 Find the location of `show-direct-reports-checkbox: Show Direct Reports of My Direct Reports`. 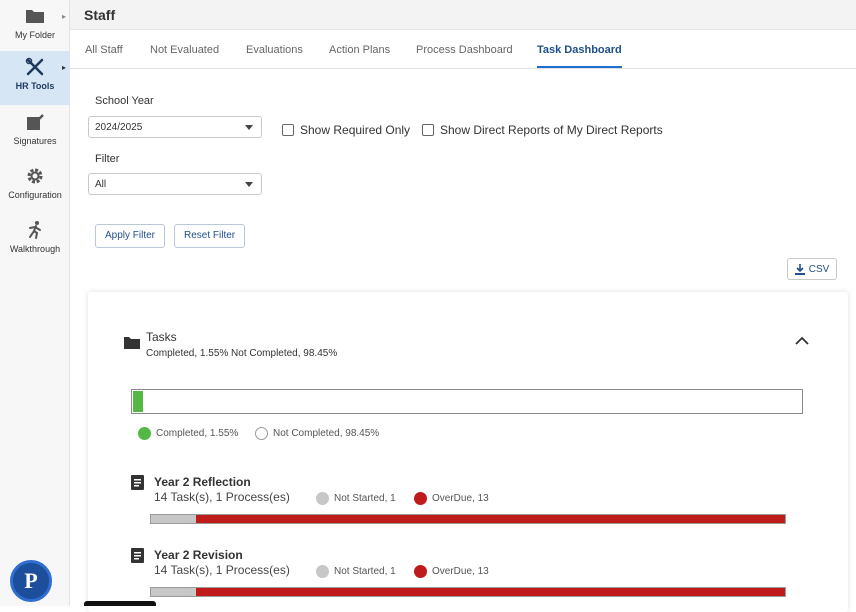

show-direct-reports-checkbox: Show Direct Reports of My Direct Reports is located at coordinates (542, 130).